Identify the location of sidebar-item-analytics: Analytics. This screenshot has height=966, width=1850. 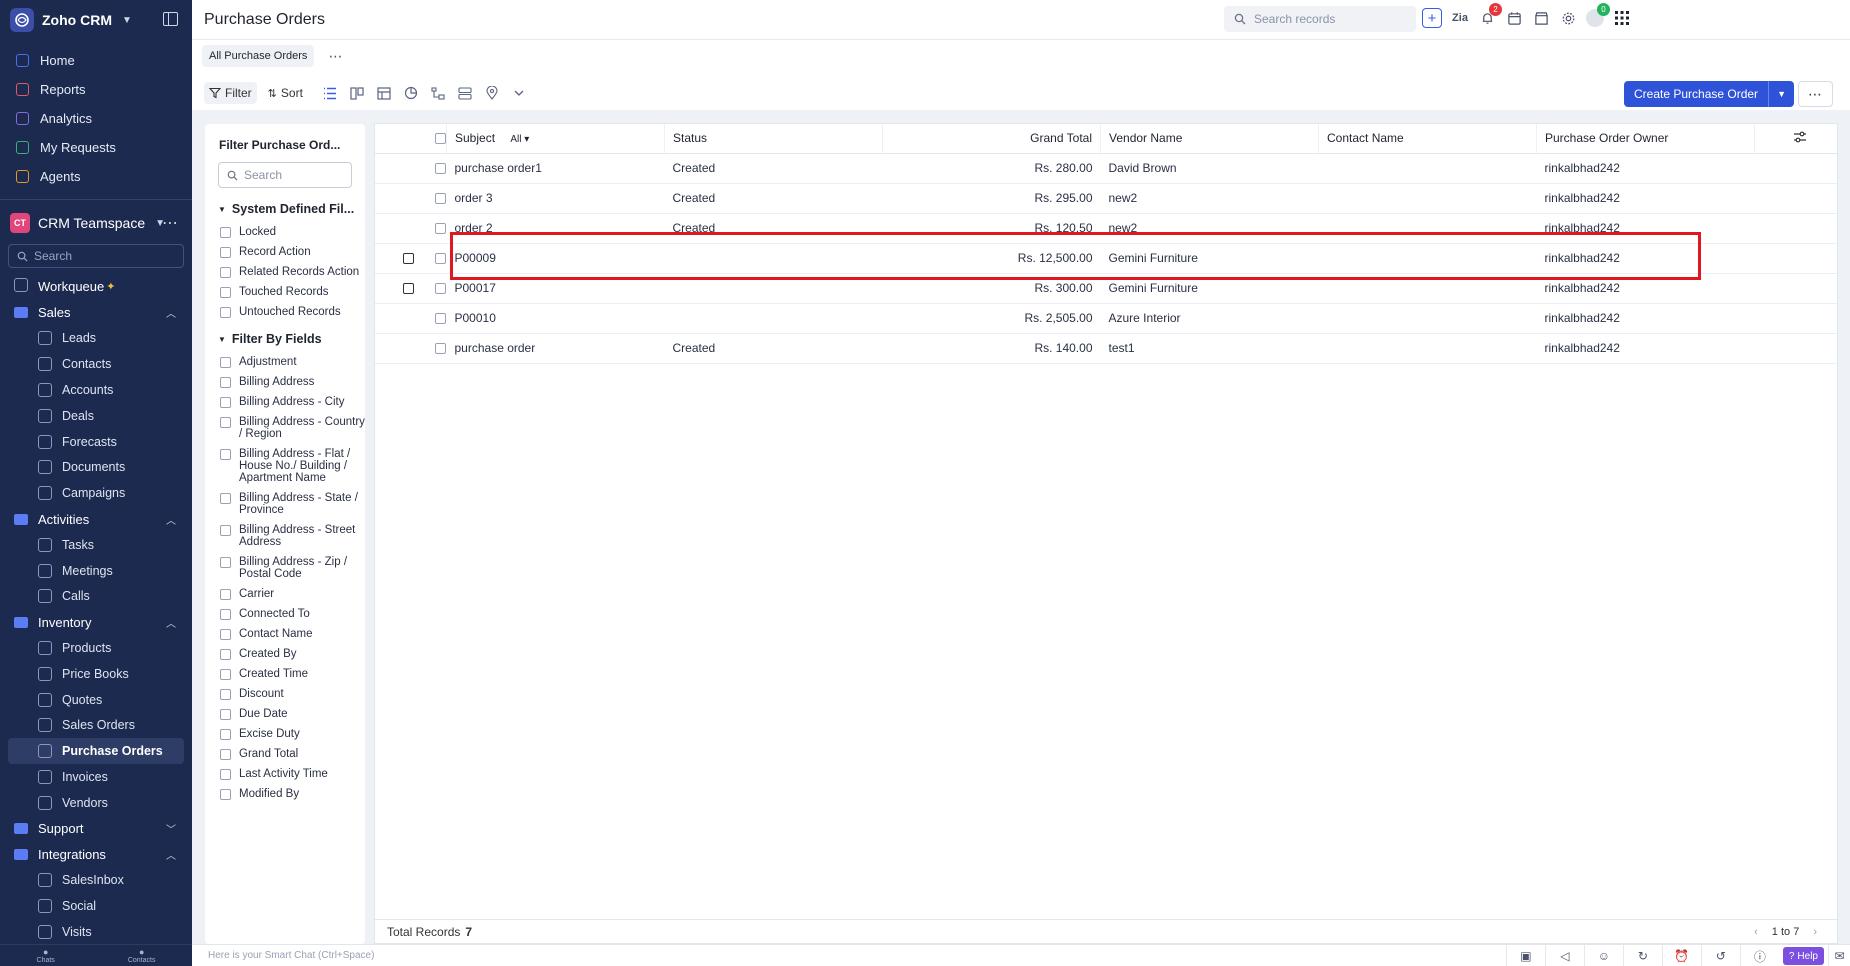
(96, 118).